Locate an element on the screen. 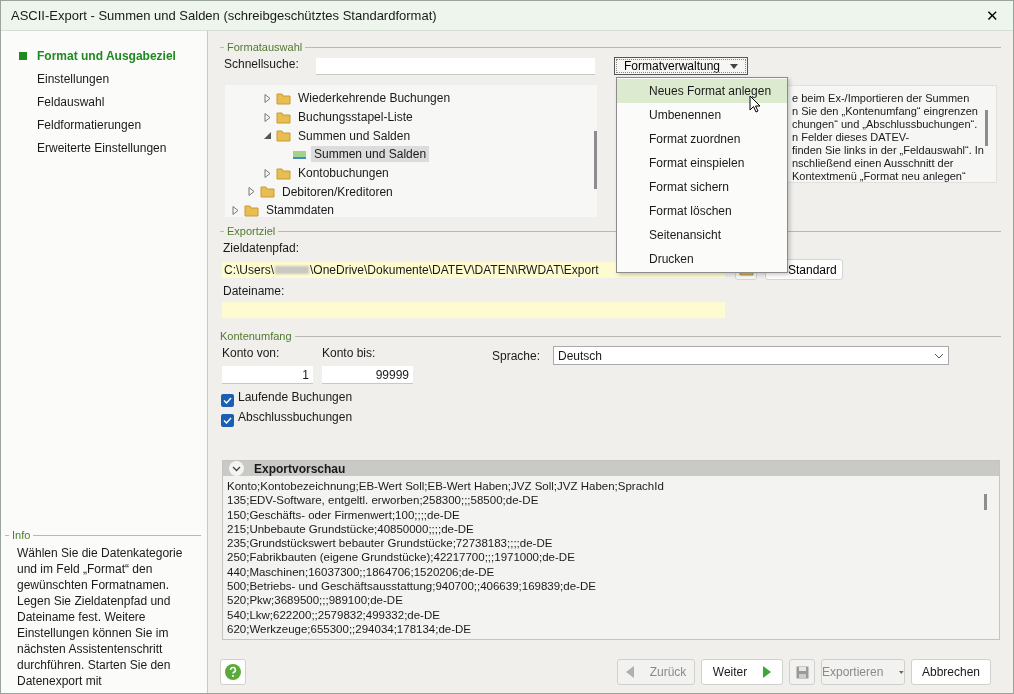 The image size is (1014, 694). language-label: Sprache: is located at coordinates (517, 356).